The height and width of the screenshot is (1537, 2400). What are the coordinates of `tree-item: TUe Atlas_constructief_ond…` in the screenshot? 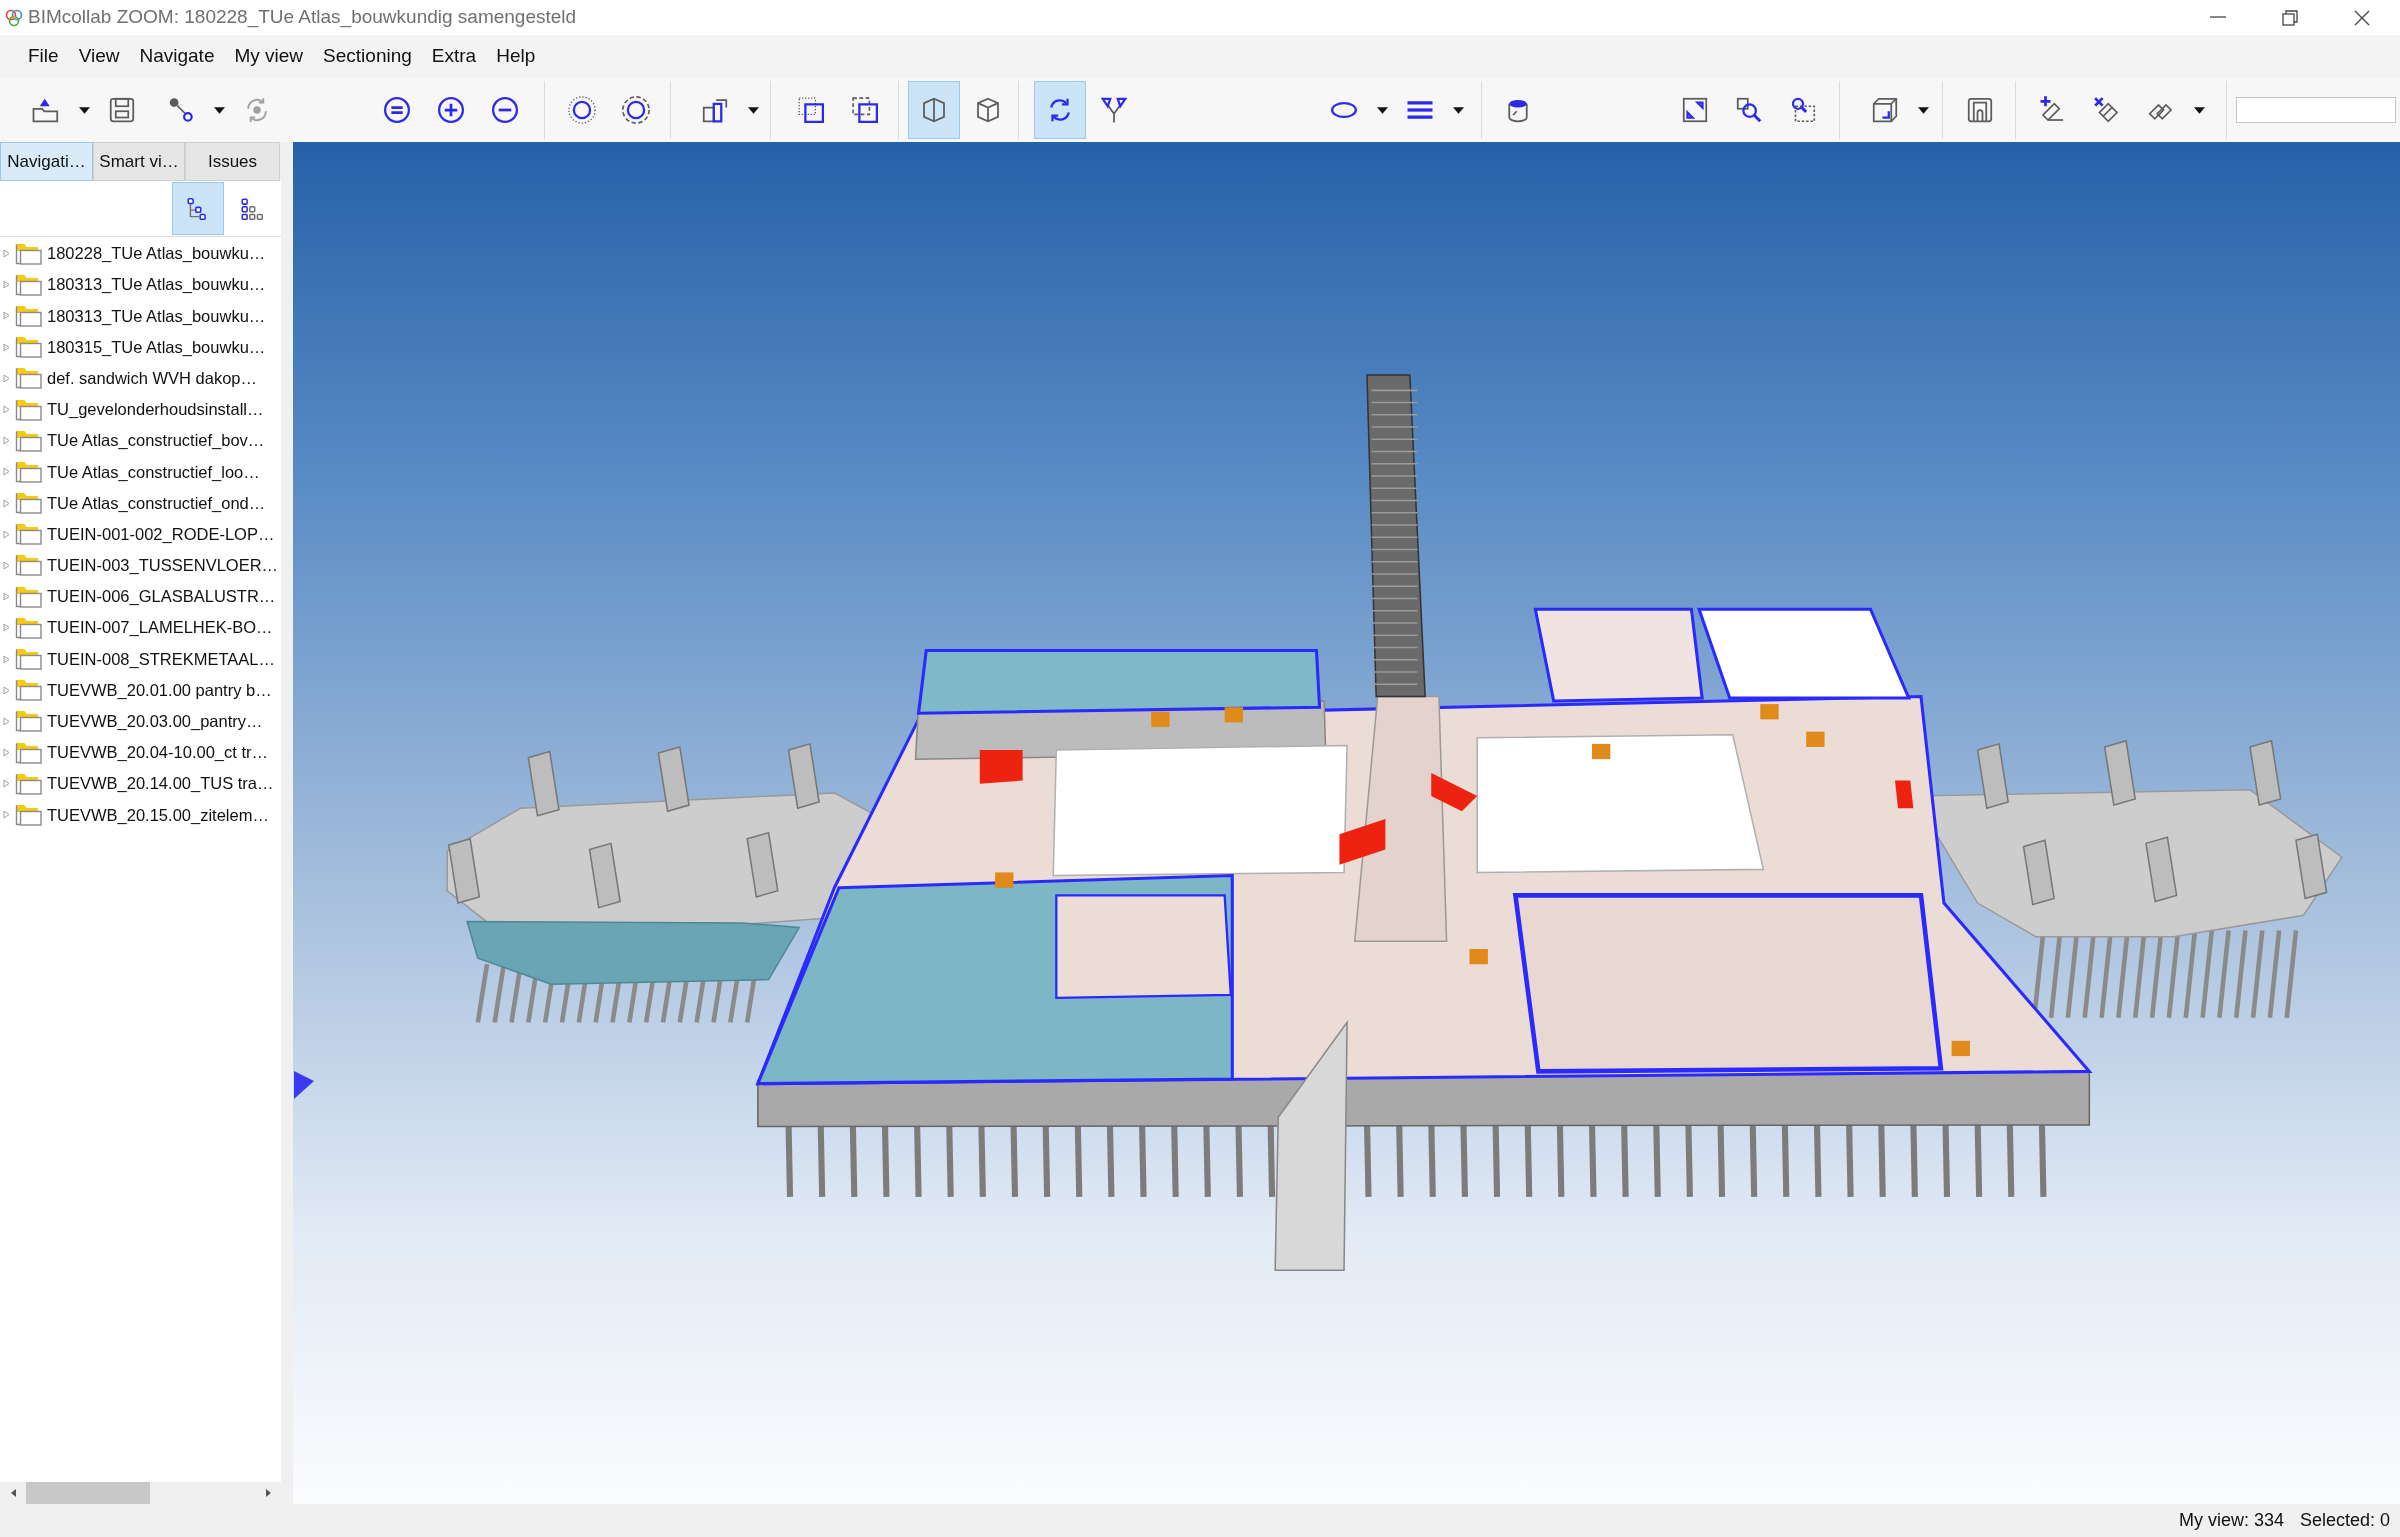 It's located at (156, 503).